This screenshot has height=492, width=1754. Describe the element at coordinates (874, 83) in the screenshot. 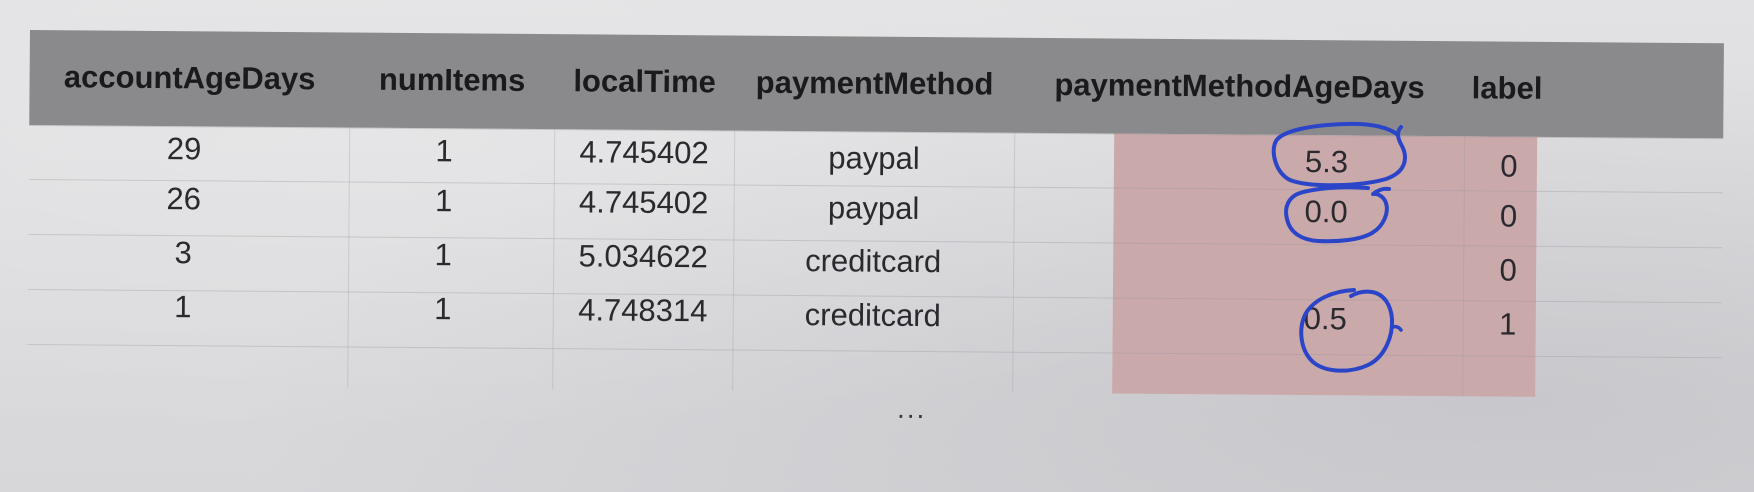

I see `column-header-paymentmethod: paymentMethod` at that location.